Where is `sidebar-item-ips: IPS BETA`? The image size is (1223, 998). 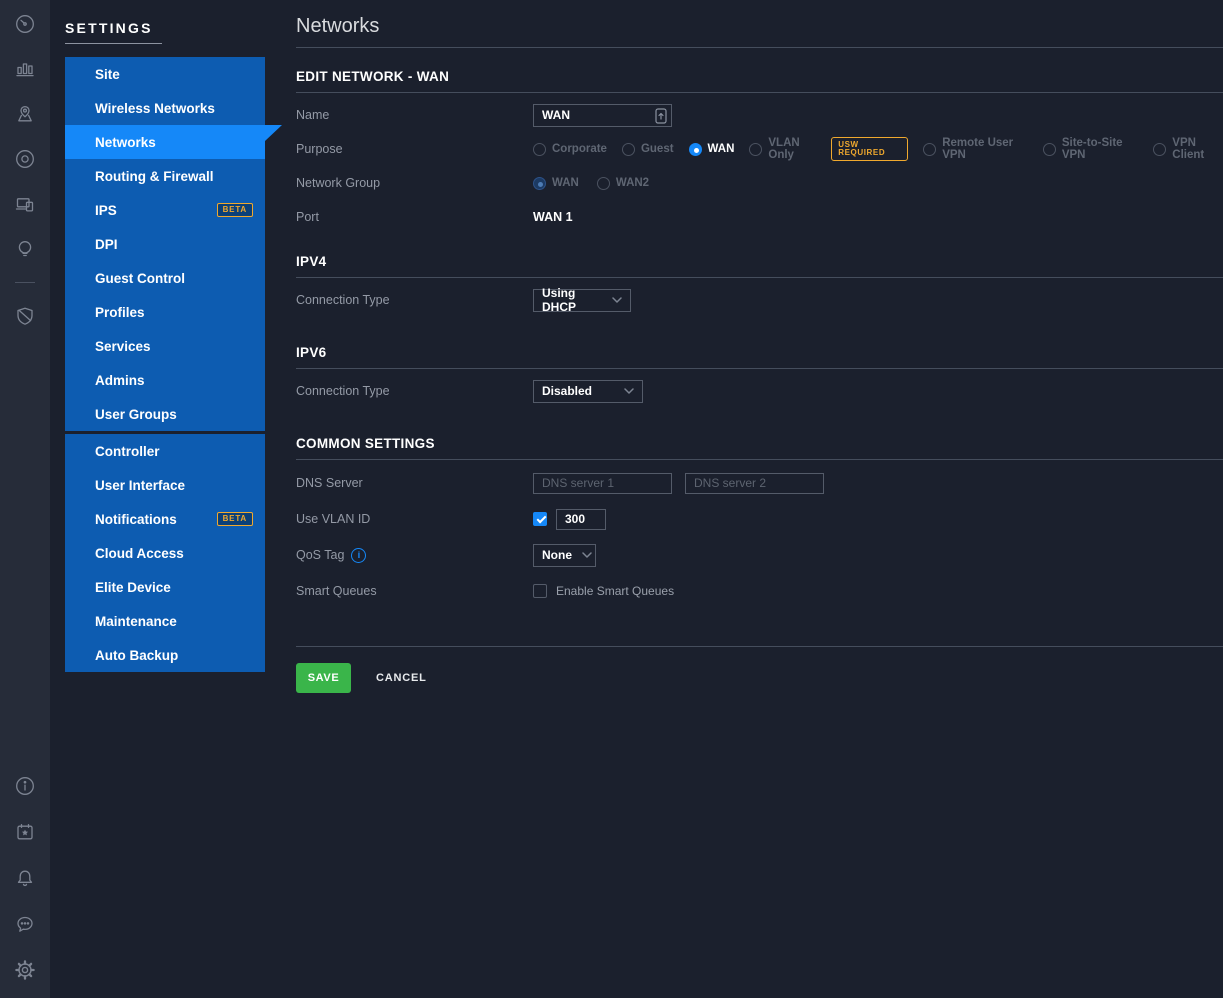 sidebar-item-ips: IPS BETA is located at coordinates (165, 210).